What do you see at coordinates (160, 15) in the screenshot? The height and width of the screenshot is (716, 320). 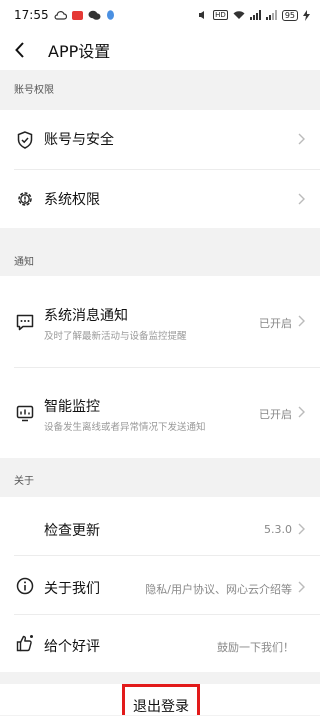 I see `status-bar: 17:55 HD 95` at bounding box center [160, 15].